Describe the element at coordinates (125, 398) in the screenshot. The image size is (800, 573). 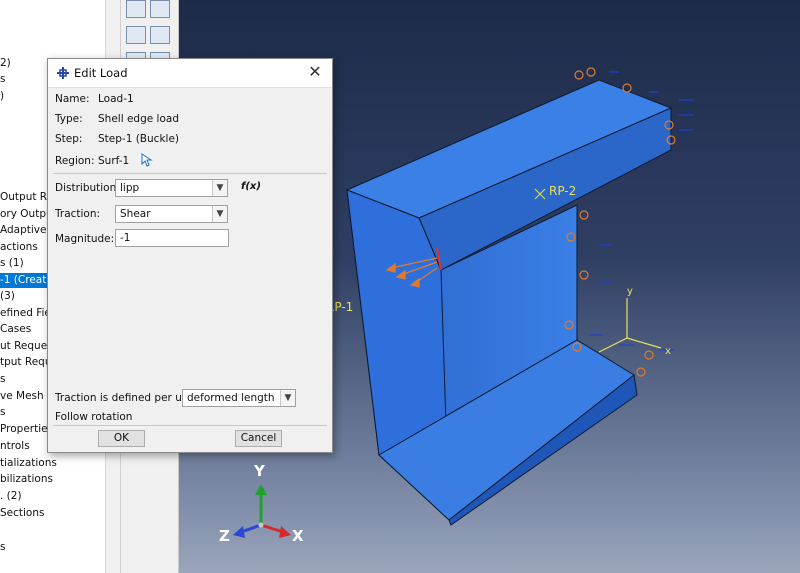
I see `per-unit-label: Traction is defined per unit` at that location.